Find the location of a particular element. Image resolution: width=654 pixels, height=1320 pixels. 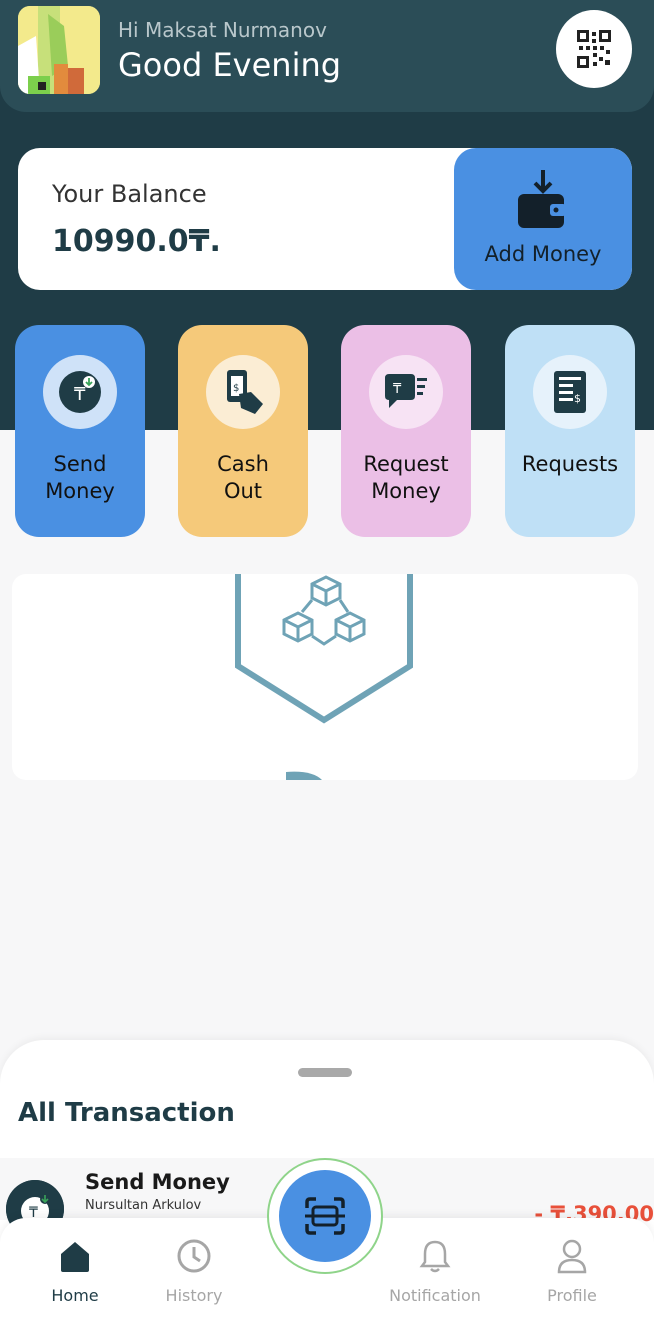

home-icon is located at coordinates (75, 1257).